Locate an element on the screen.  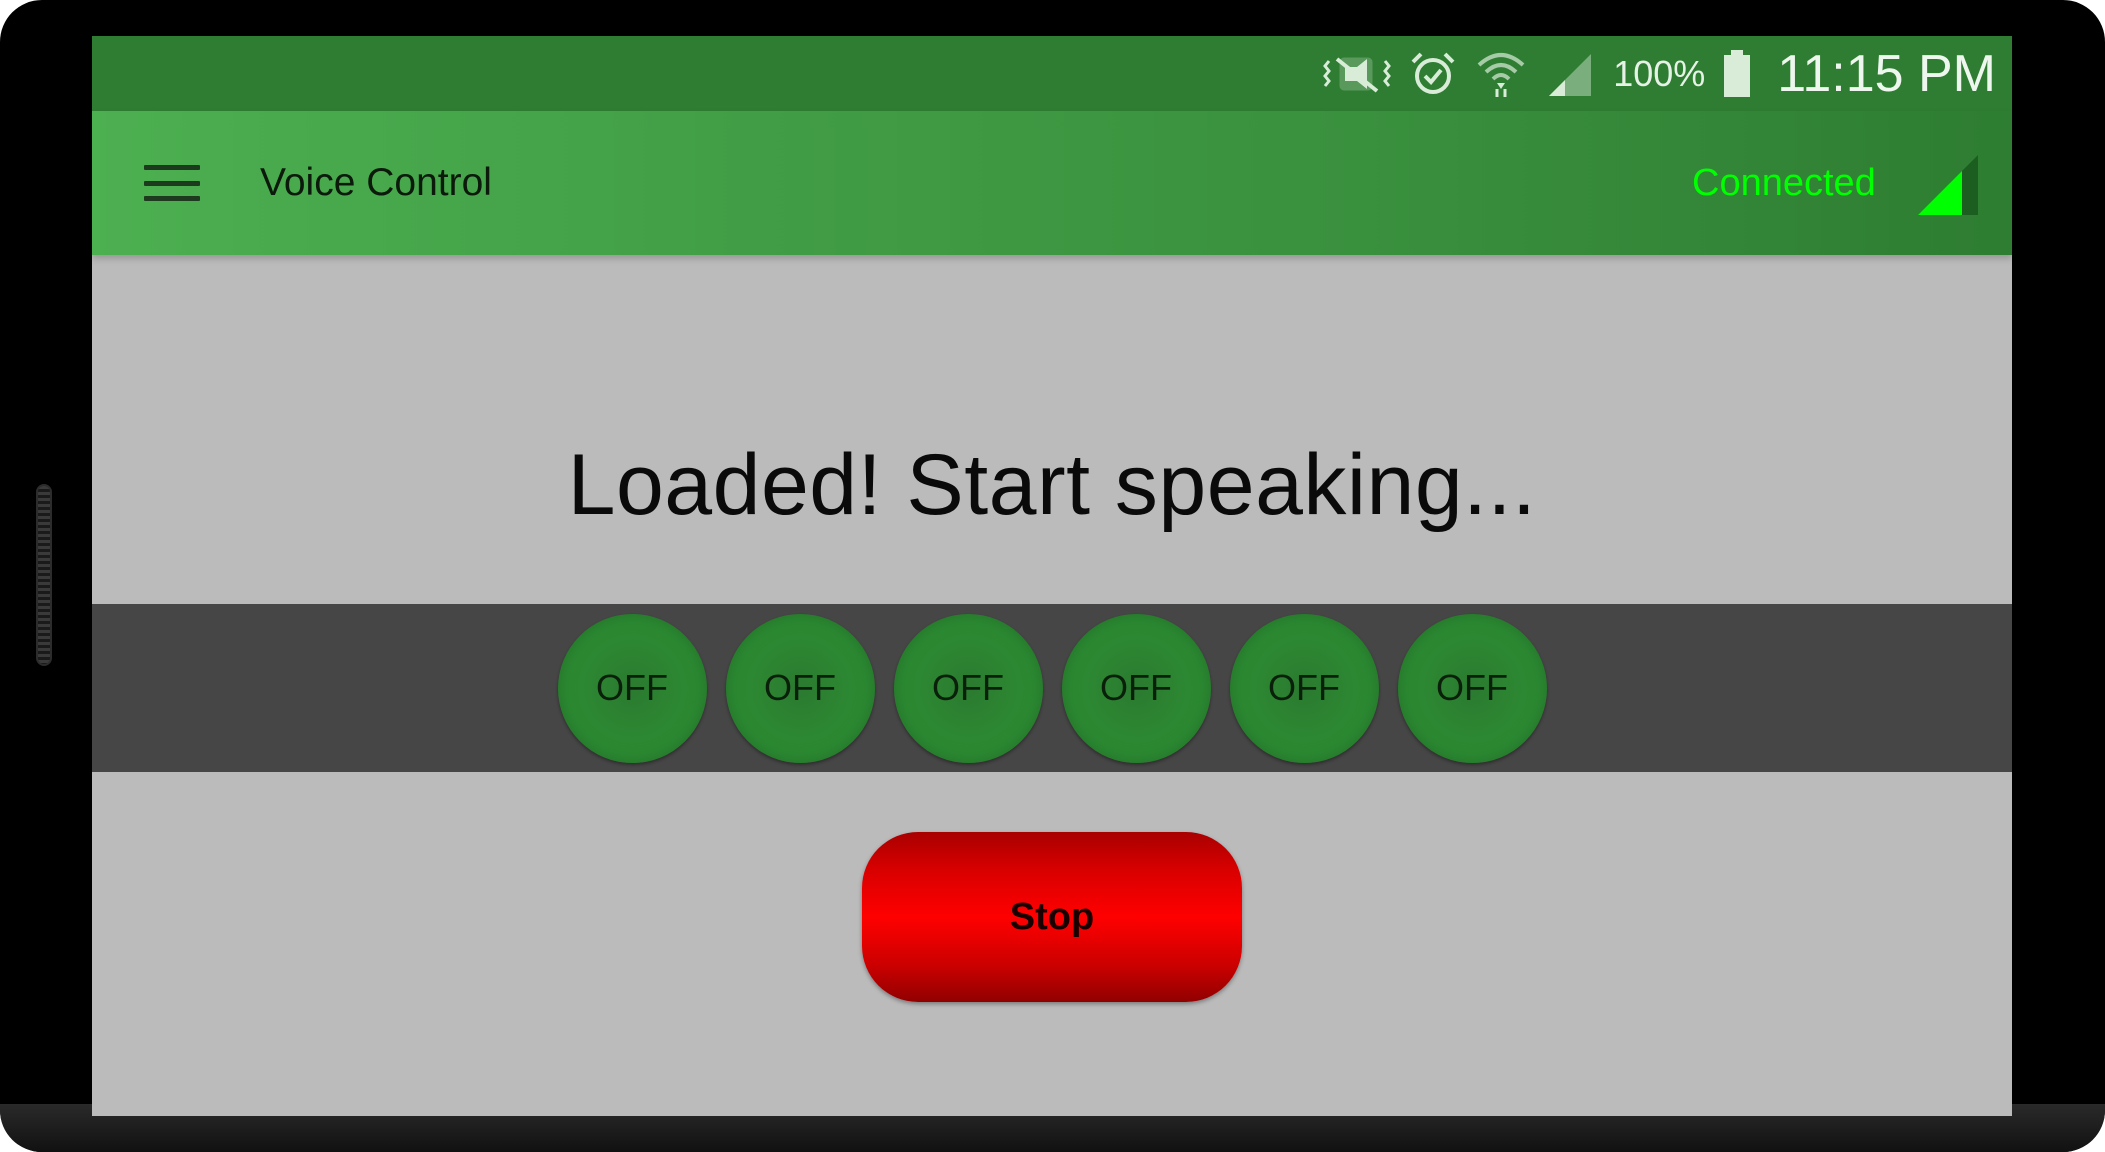
battery-percent: 100% is located at coordinates (1659, 73).